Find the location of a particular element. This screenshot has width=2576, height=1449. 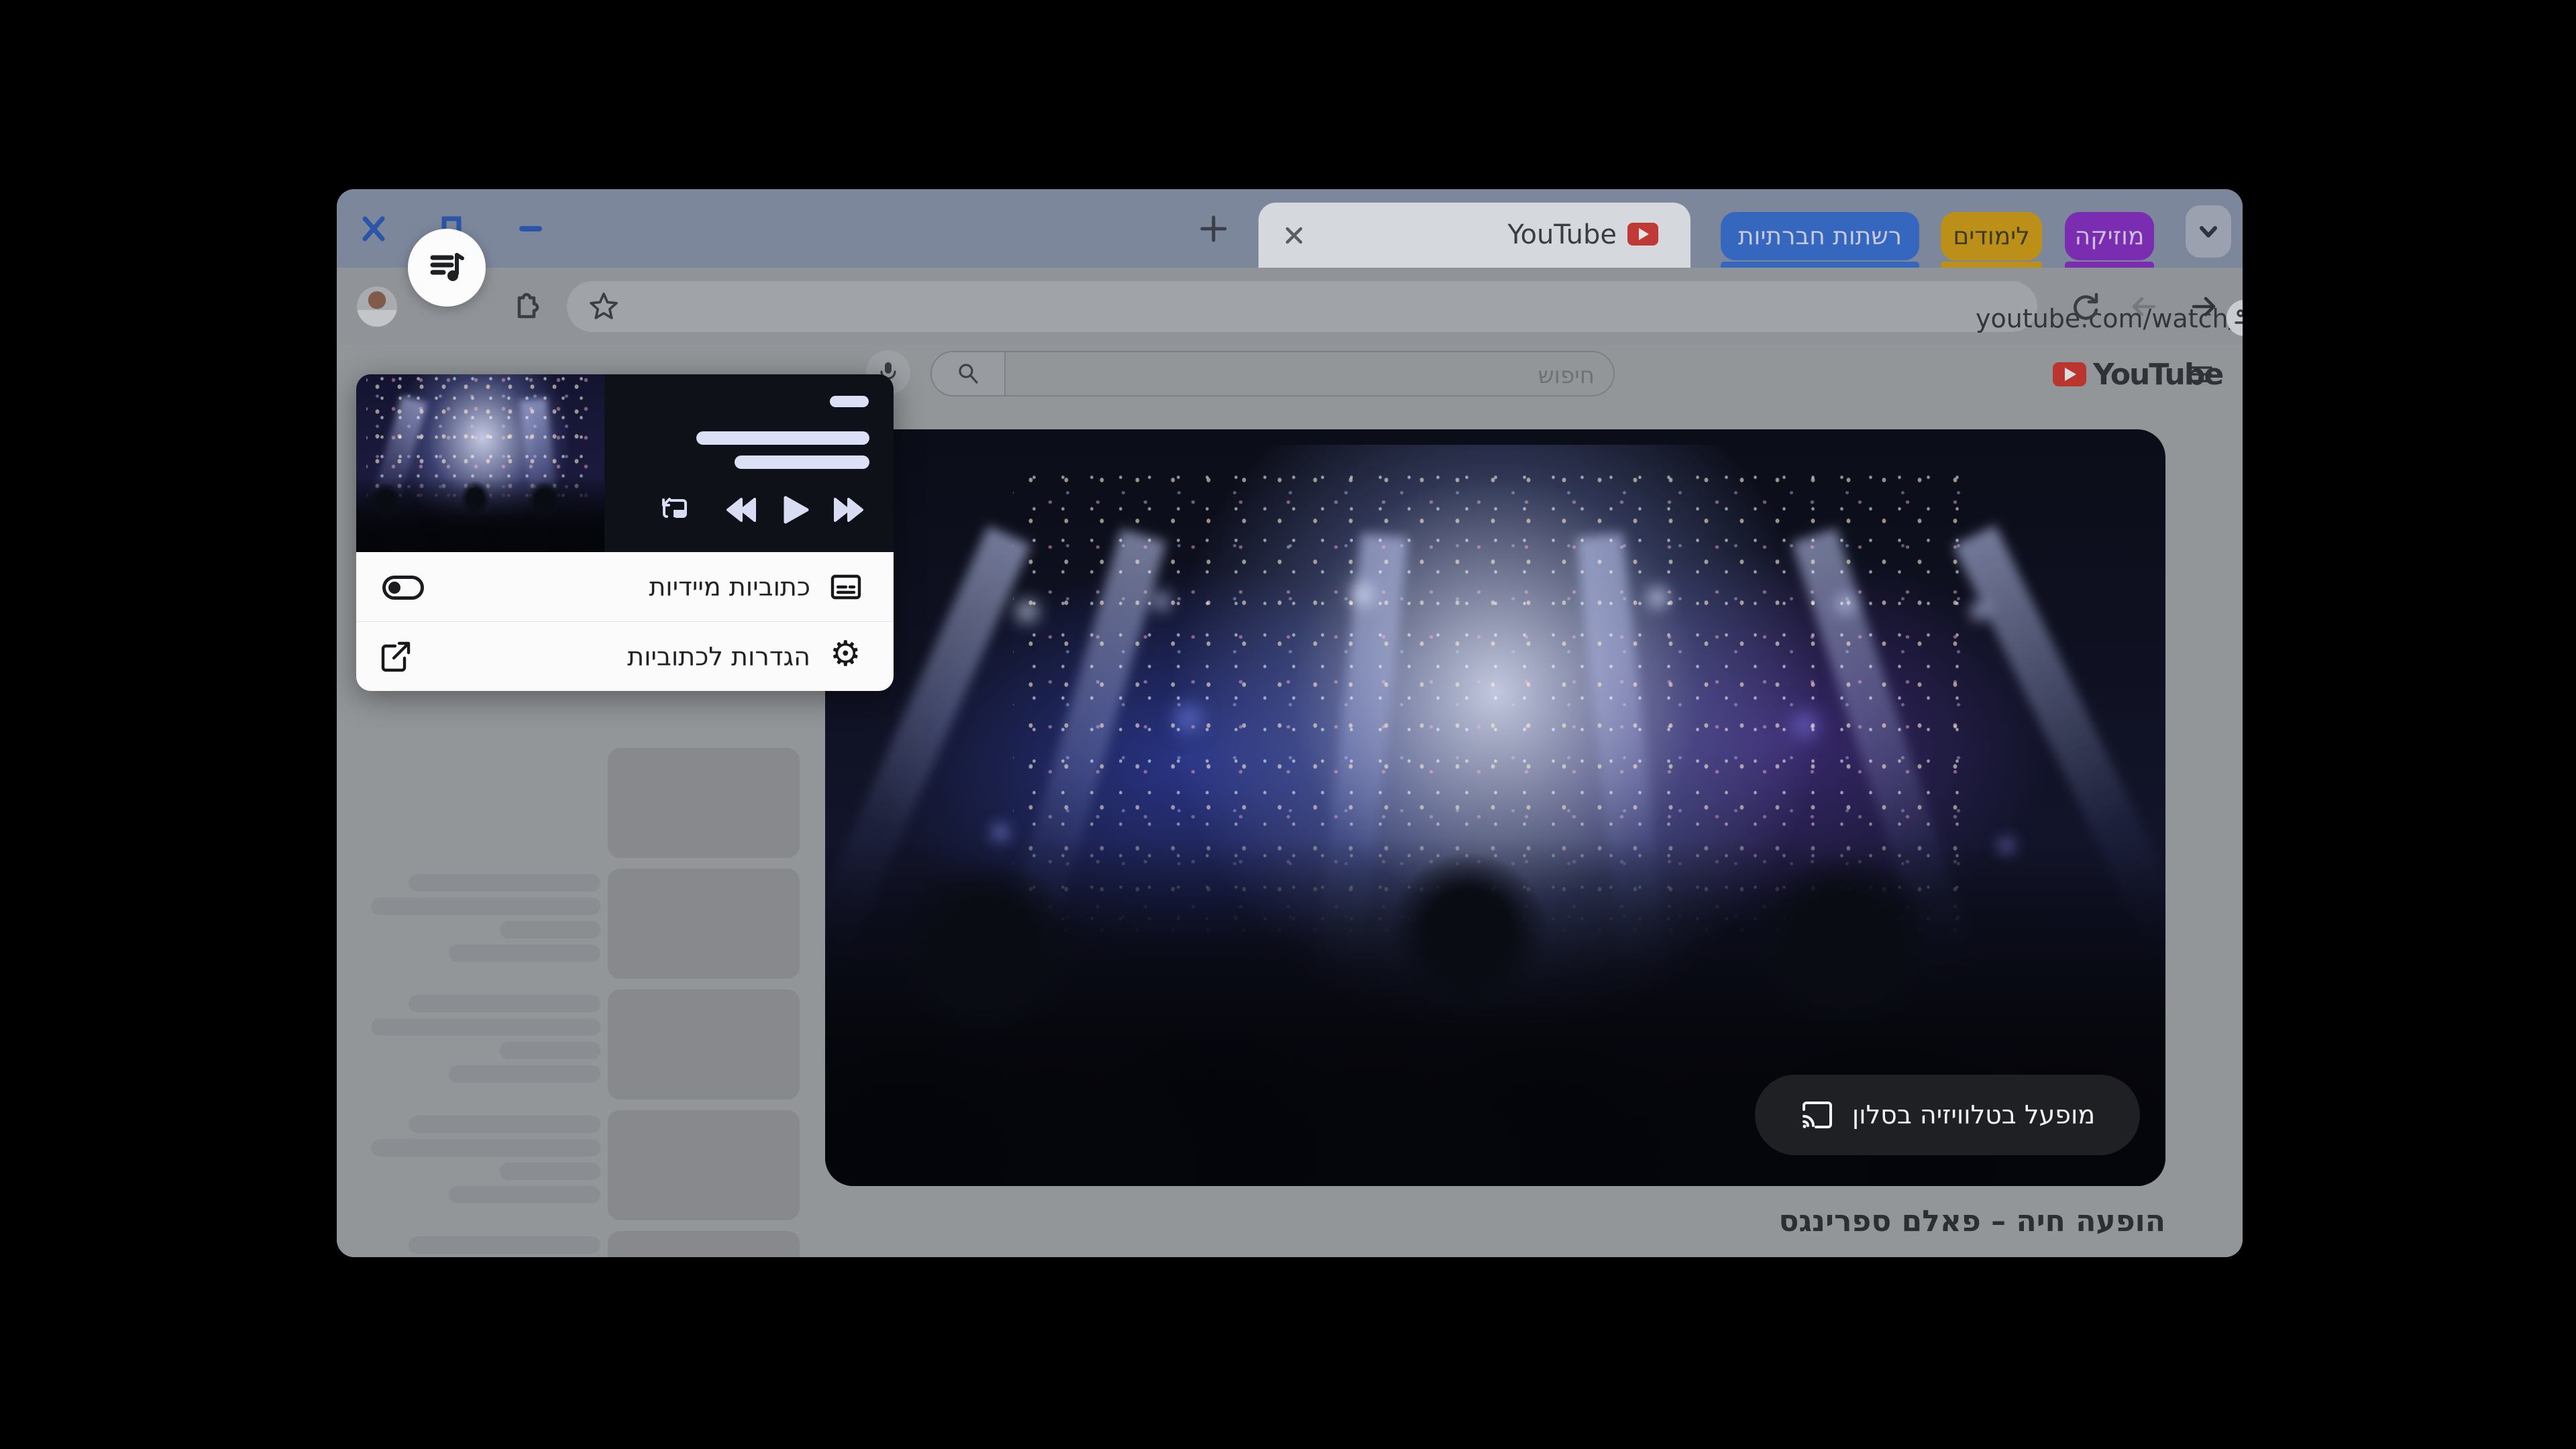

tab-group-studies-underline is located at coordinates (1991, 265).